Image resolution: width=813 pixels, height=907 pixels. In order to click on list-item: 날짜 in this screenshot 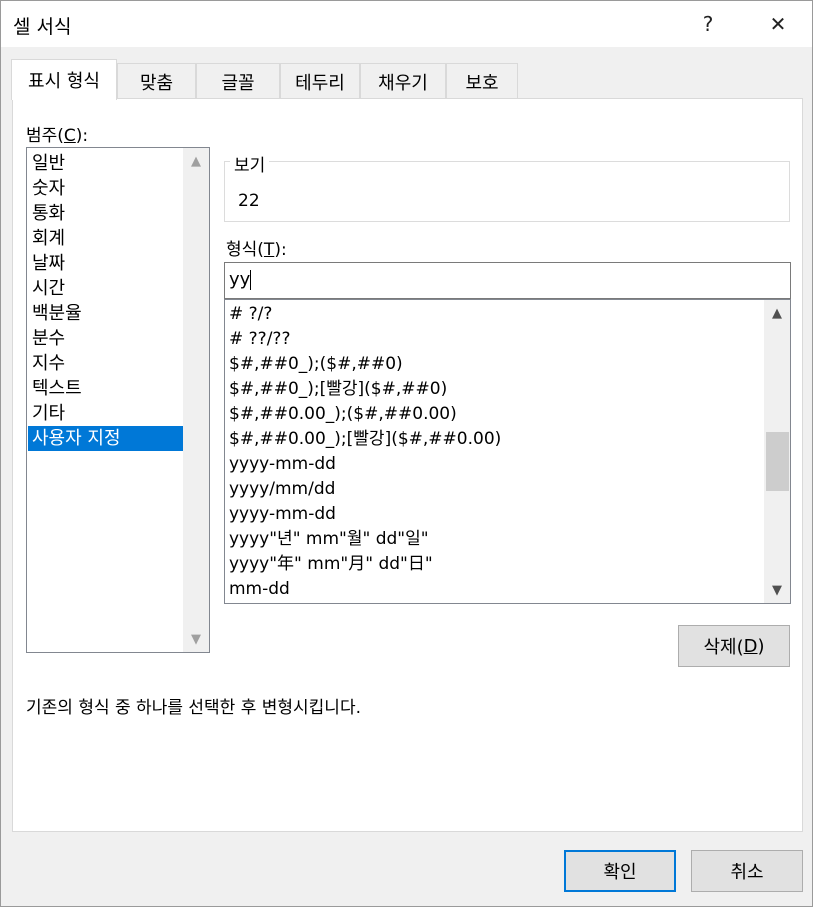, I will do `click(105, 263)`.